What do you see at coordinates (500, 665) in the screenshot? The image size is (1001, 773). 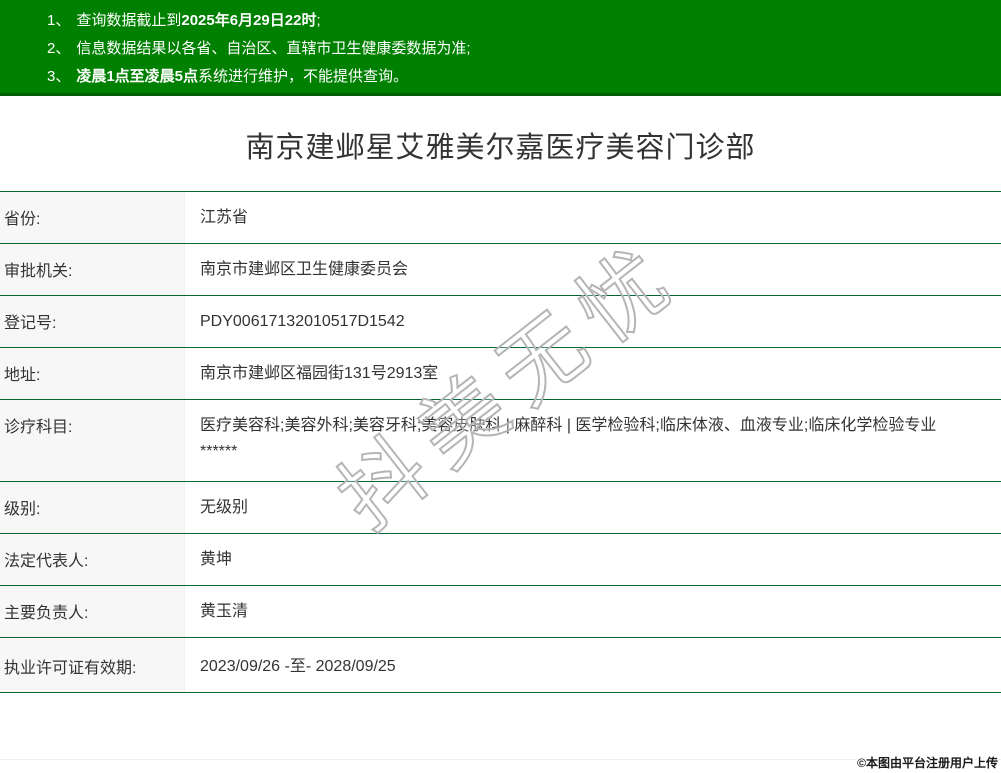 I see `table-row-license-validity: 执业许可证有效期: 2023/09/26 -至- 2028/09/25` at bounding box center [500, 665].